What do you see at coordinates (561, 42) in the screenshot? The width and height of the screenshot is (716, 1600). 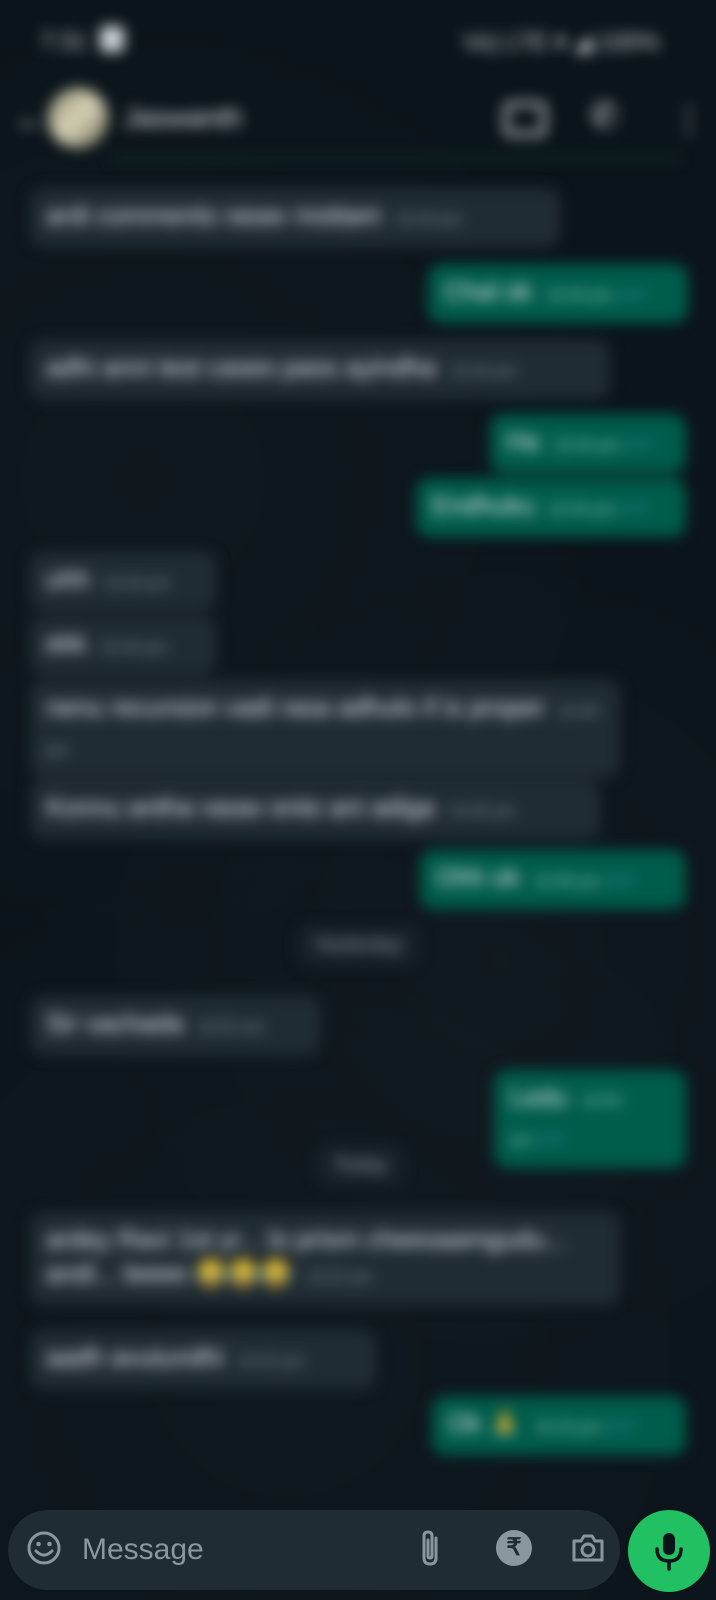 I see `status-system-icons: Vo) LTE ▾ ◢ 100%` at bounding box center [561, 42].